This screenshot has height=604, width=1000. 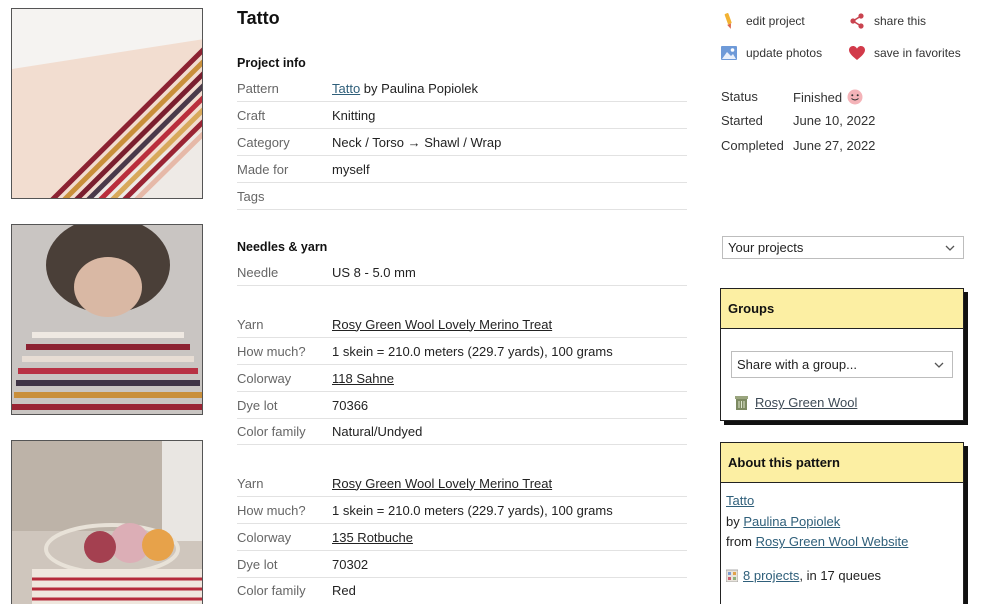 What do you see at coordinates (462, 272) in the screenshot?
I see `needle-row: Needle US 8 - 5.0 mm` at bounding box center [462, 272].